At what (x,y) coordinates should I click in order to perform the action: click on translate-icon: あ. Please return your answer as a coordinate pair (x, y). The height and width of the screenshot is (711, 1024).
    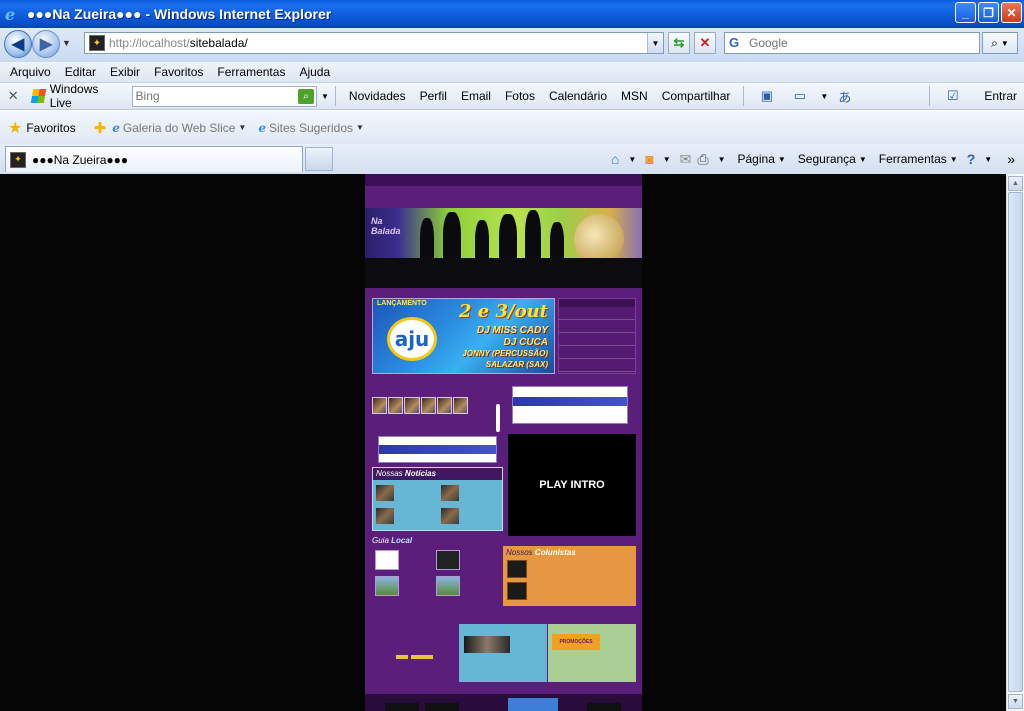
    Looking at the image, I should click on (844, 96).